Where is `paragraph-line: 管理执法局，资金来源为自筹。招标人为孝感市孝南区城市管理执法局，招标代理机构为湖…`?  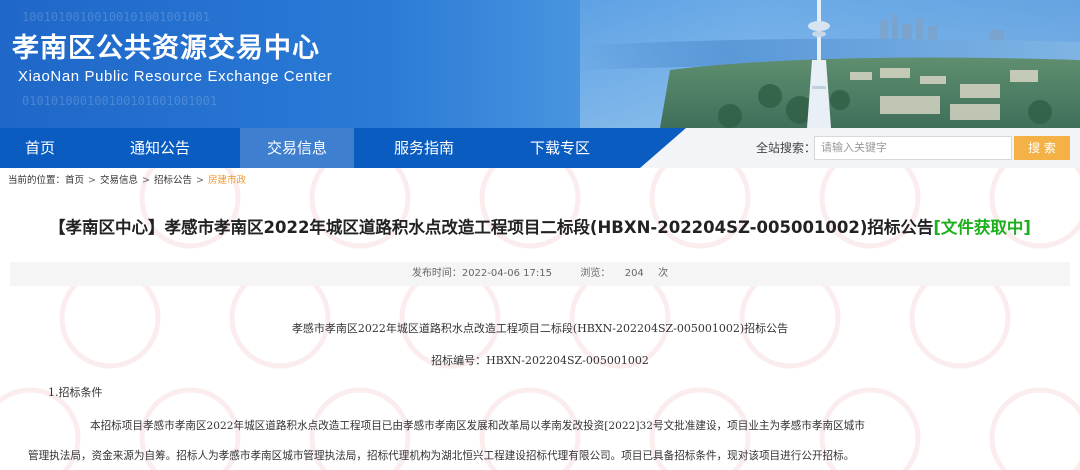
paragraph-line: 管理执法局，资金来源为自筹。招标人为孝感市孝南区城市管理执法局，招标代理机构为湖… is located at coordinates (441, 456).